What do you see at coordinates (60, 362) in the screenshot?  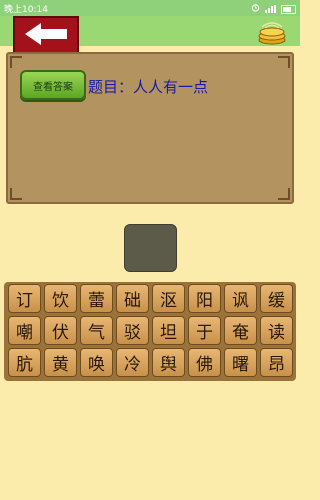 I see `character-tile: 黄` at bounding box center [60, 362].